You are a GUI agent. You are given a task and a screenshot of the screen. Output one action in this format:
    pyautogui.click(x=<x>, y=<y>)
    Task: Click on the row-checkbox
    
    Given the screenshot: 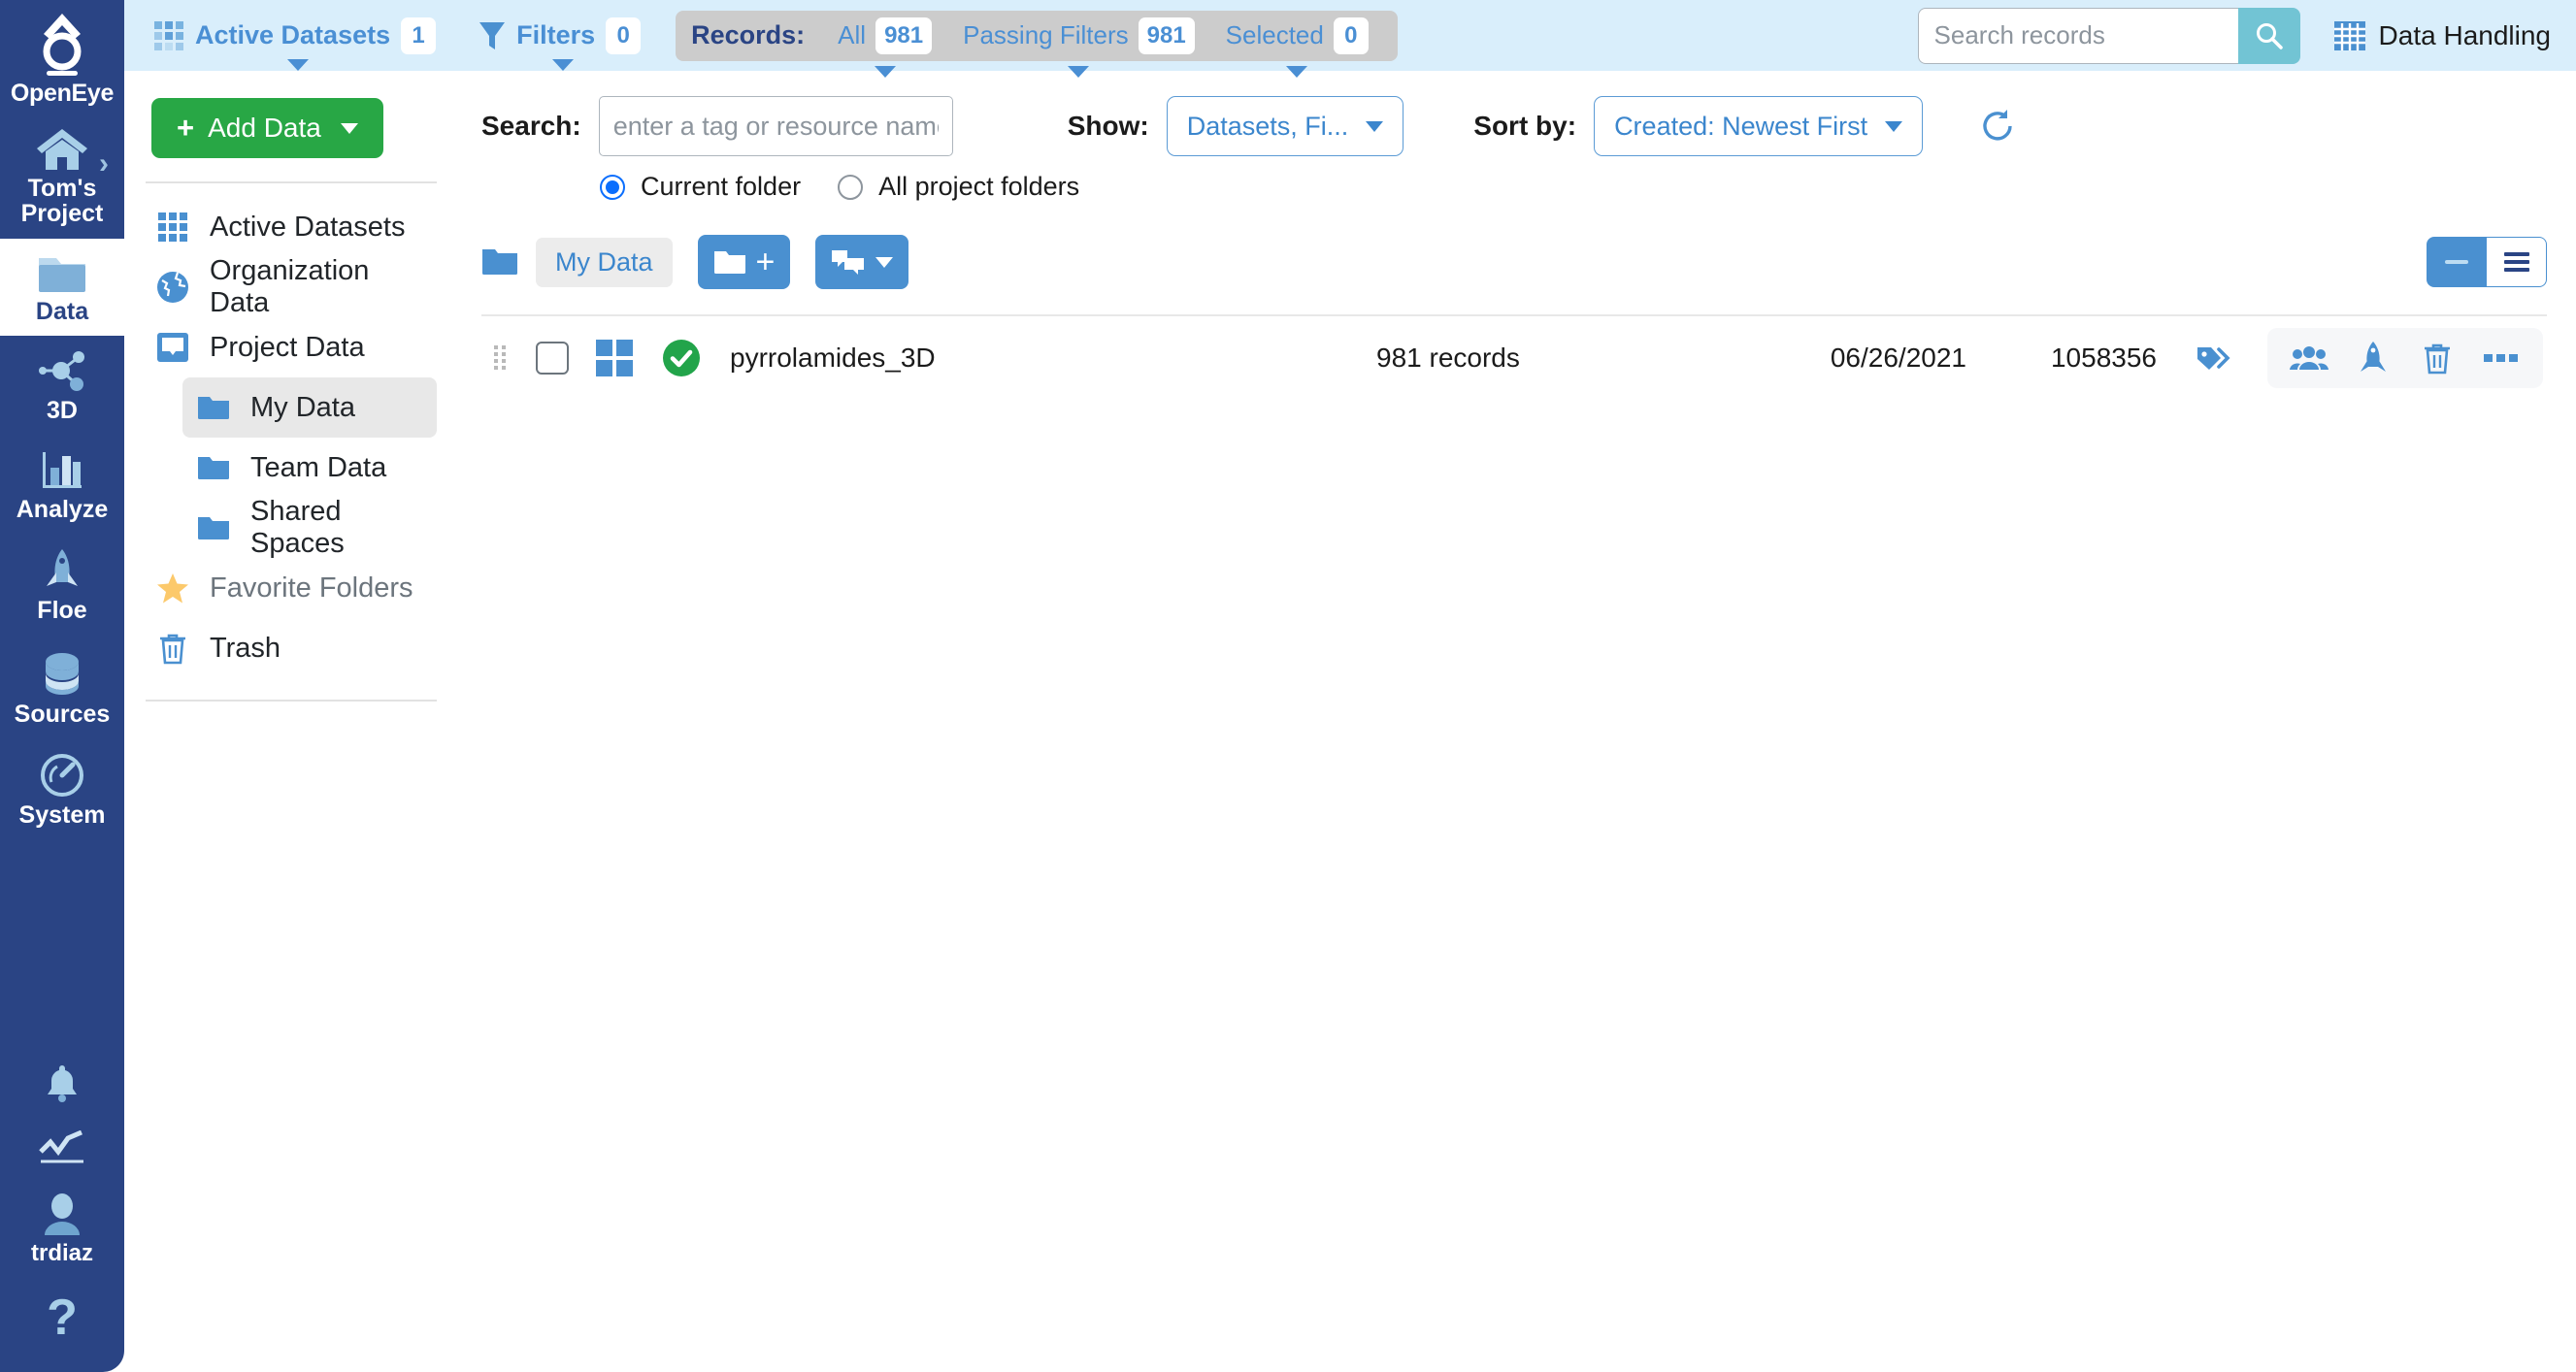 What is the action you would take?
    pyautogui.click(x=552, y=358)
    